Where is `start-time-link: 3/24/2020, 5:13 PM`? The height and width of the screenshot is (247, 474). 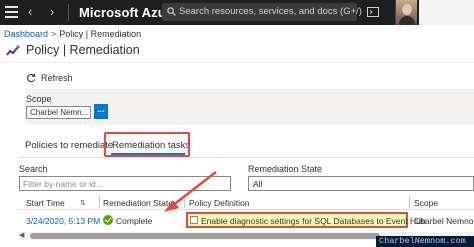 start-time-link: 3/24/2020, 5:13 PM is located at coordinates (63, 221).